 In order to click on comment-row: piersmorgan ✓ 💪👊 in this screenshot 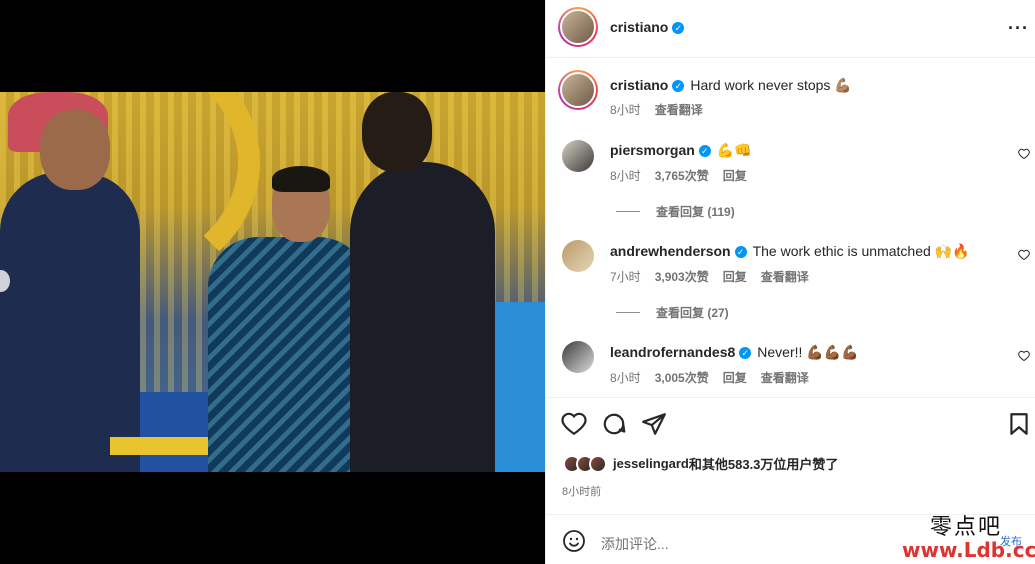, I will do `click(681, 150)`.